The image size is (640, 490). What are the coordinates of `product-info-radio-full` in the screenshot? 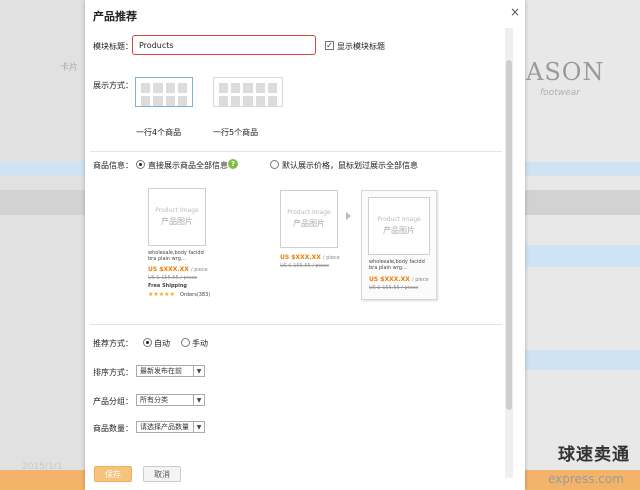 It's located at (140, 164).